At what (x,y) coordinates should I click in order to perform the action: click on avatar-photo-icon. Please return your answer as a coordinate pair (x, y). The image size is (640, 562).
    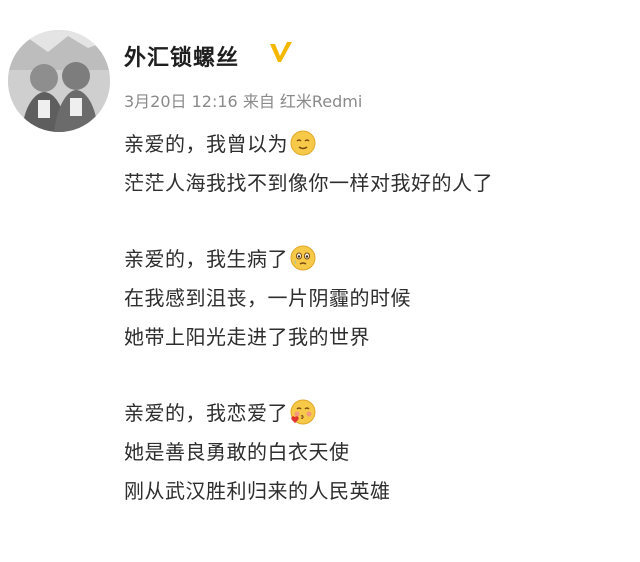
    Looking at the image, I should click on (59, 81).